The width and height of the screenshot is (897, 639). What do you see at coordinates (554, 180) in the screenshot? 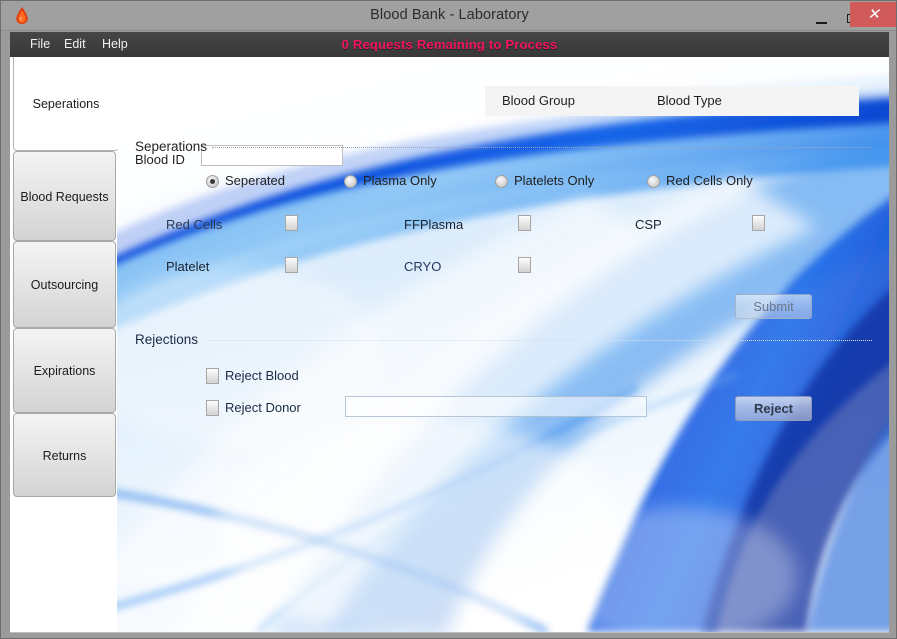
I see `radio-label: Platelets Only` at bounding box center [554, 180].